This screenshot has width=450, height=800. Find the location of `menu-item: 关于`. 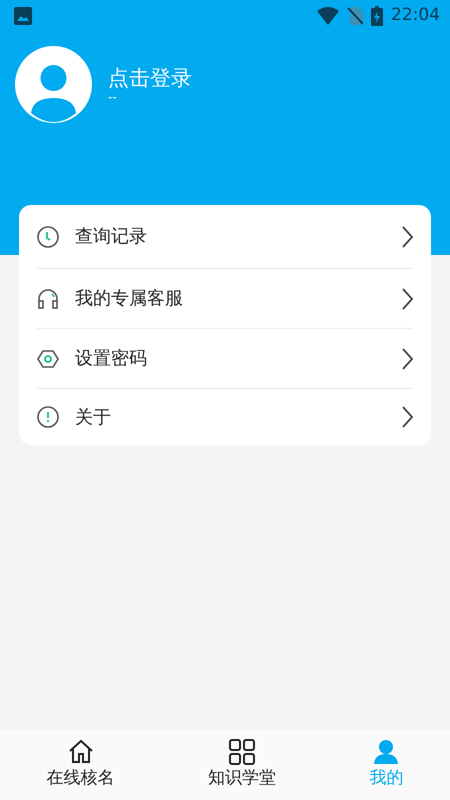

menu-item: 关于 is located at coordinates (238, 417).